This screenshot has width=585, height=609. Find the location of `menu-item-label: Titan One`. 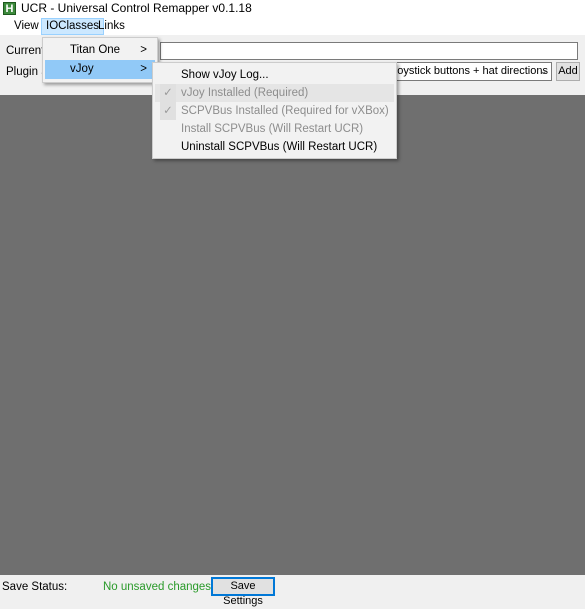

menu-item-label: Titan One is located at coordinates (95, 50).